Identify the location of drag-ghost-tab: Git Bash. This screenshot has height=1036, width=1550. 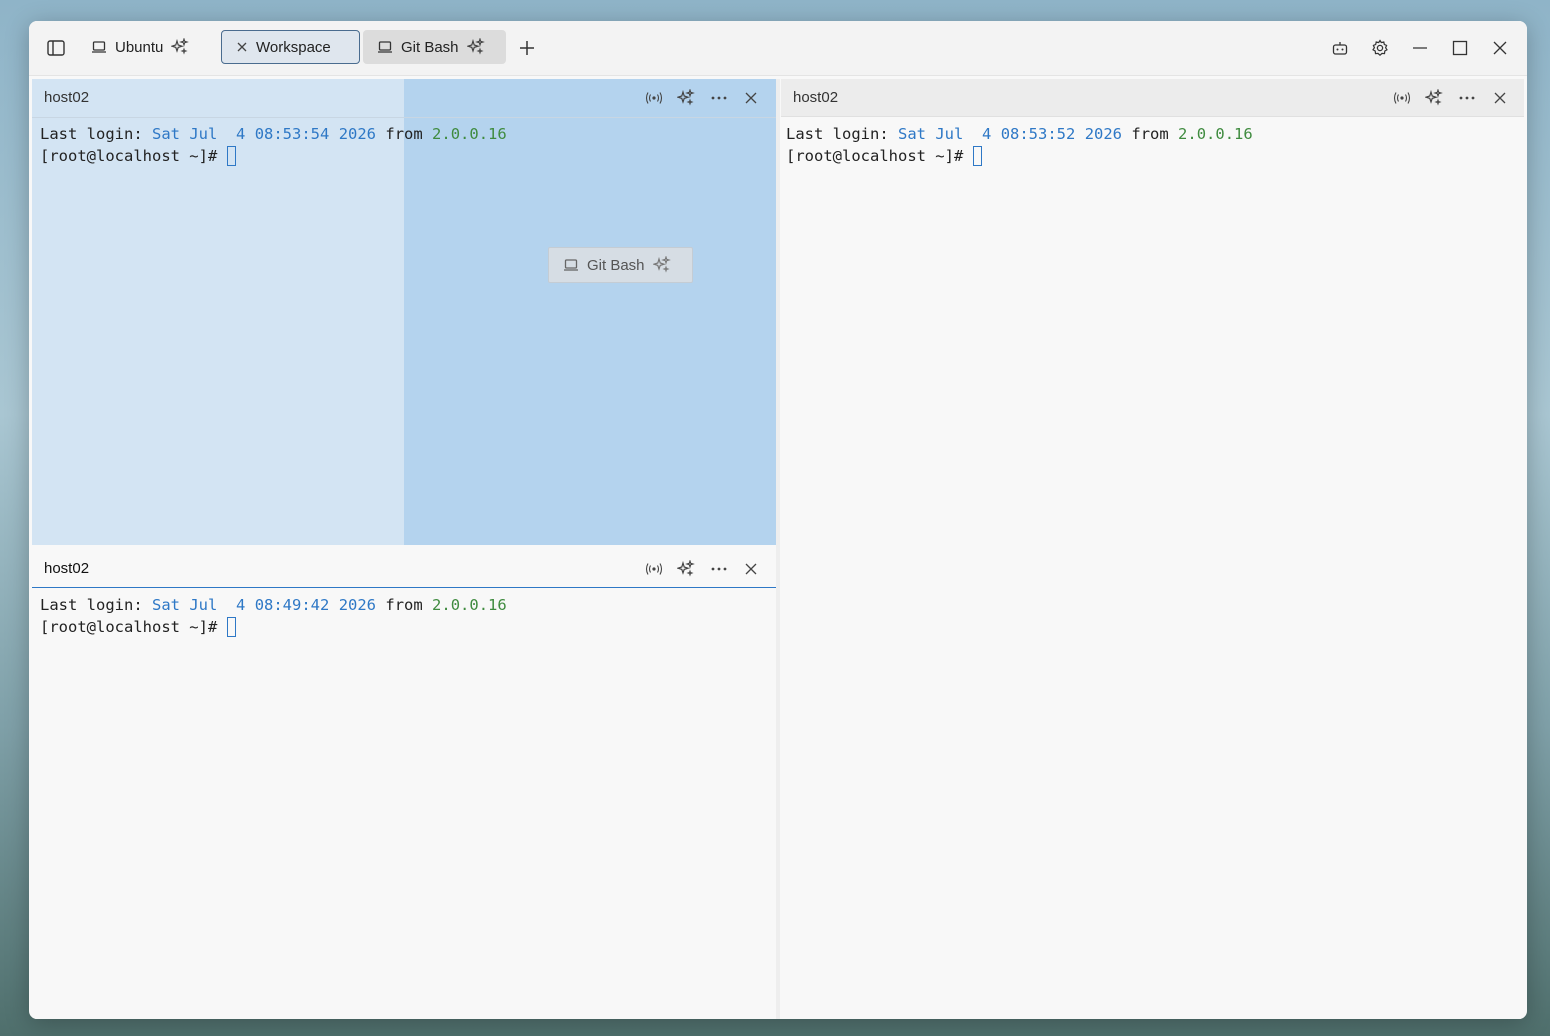
(620, 265).